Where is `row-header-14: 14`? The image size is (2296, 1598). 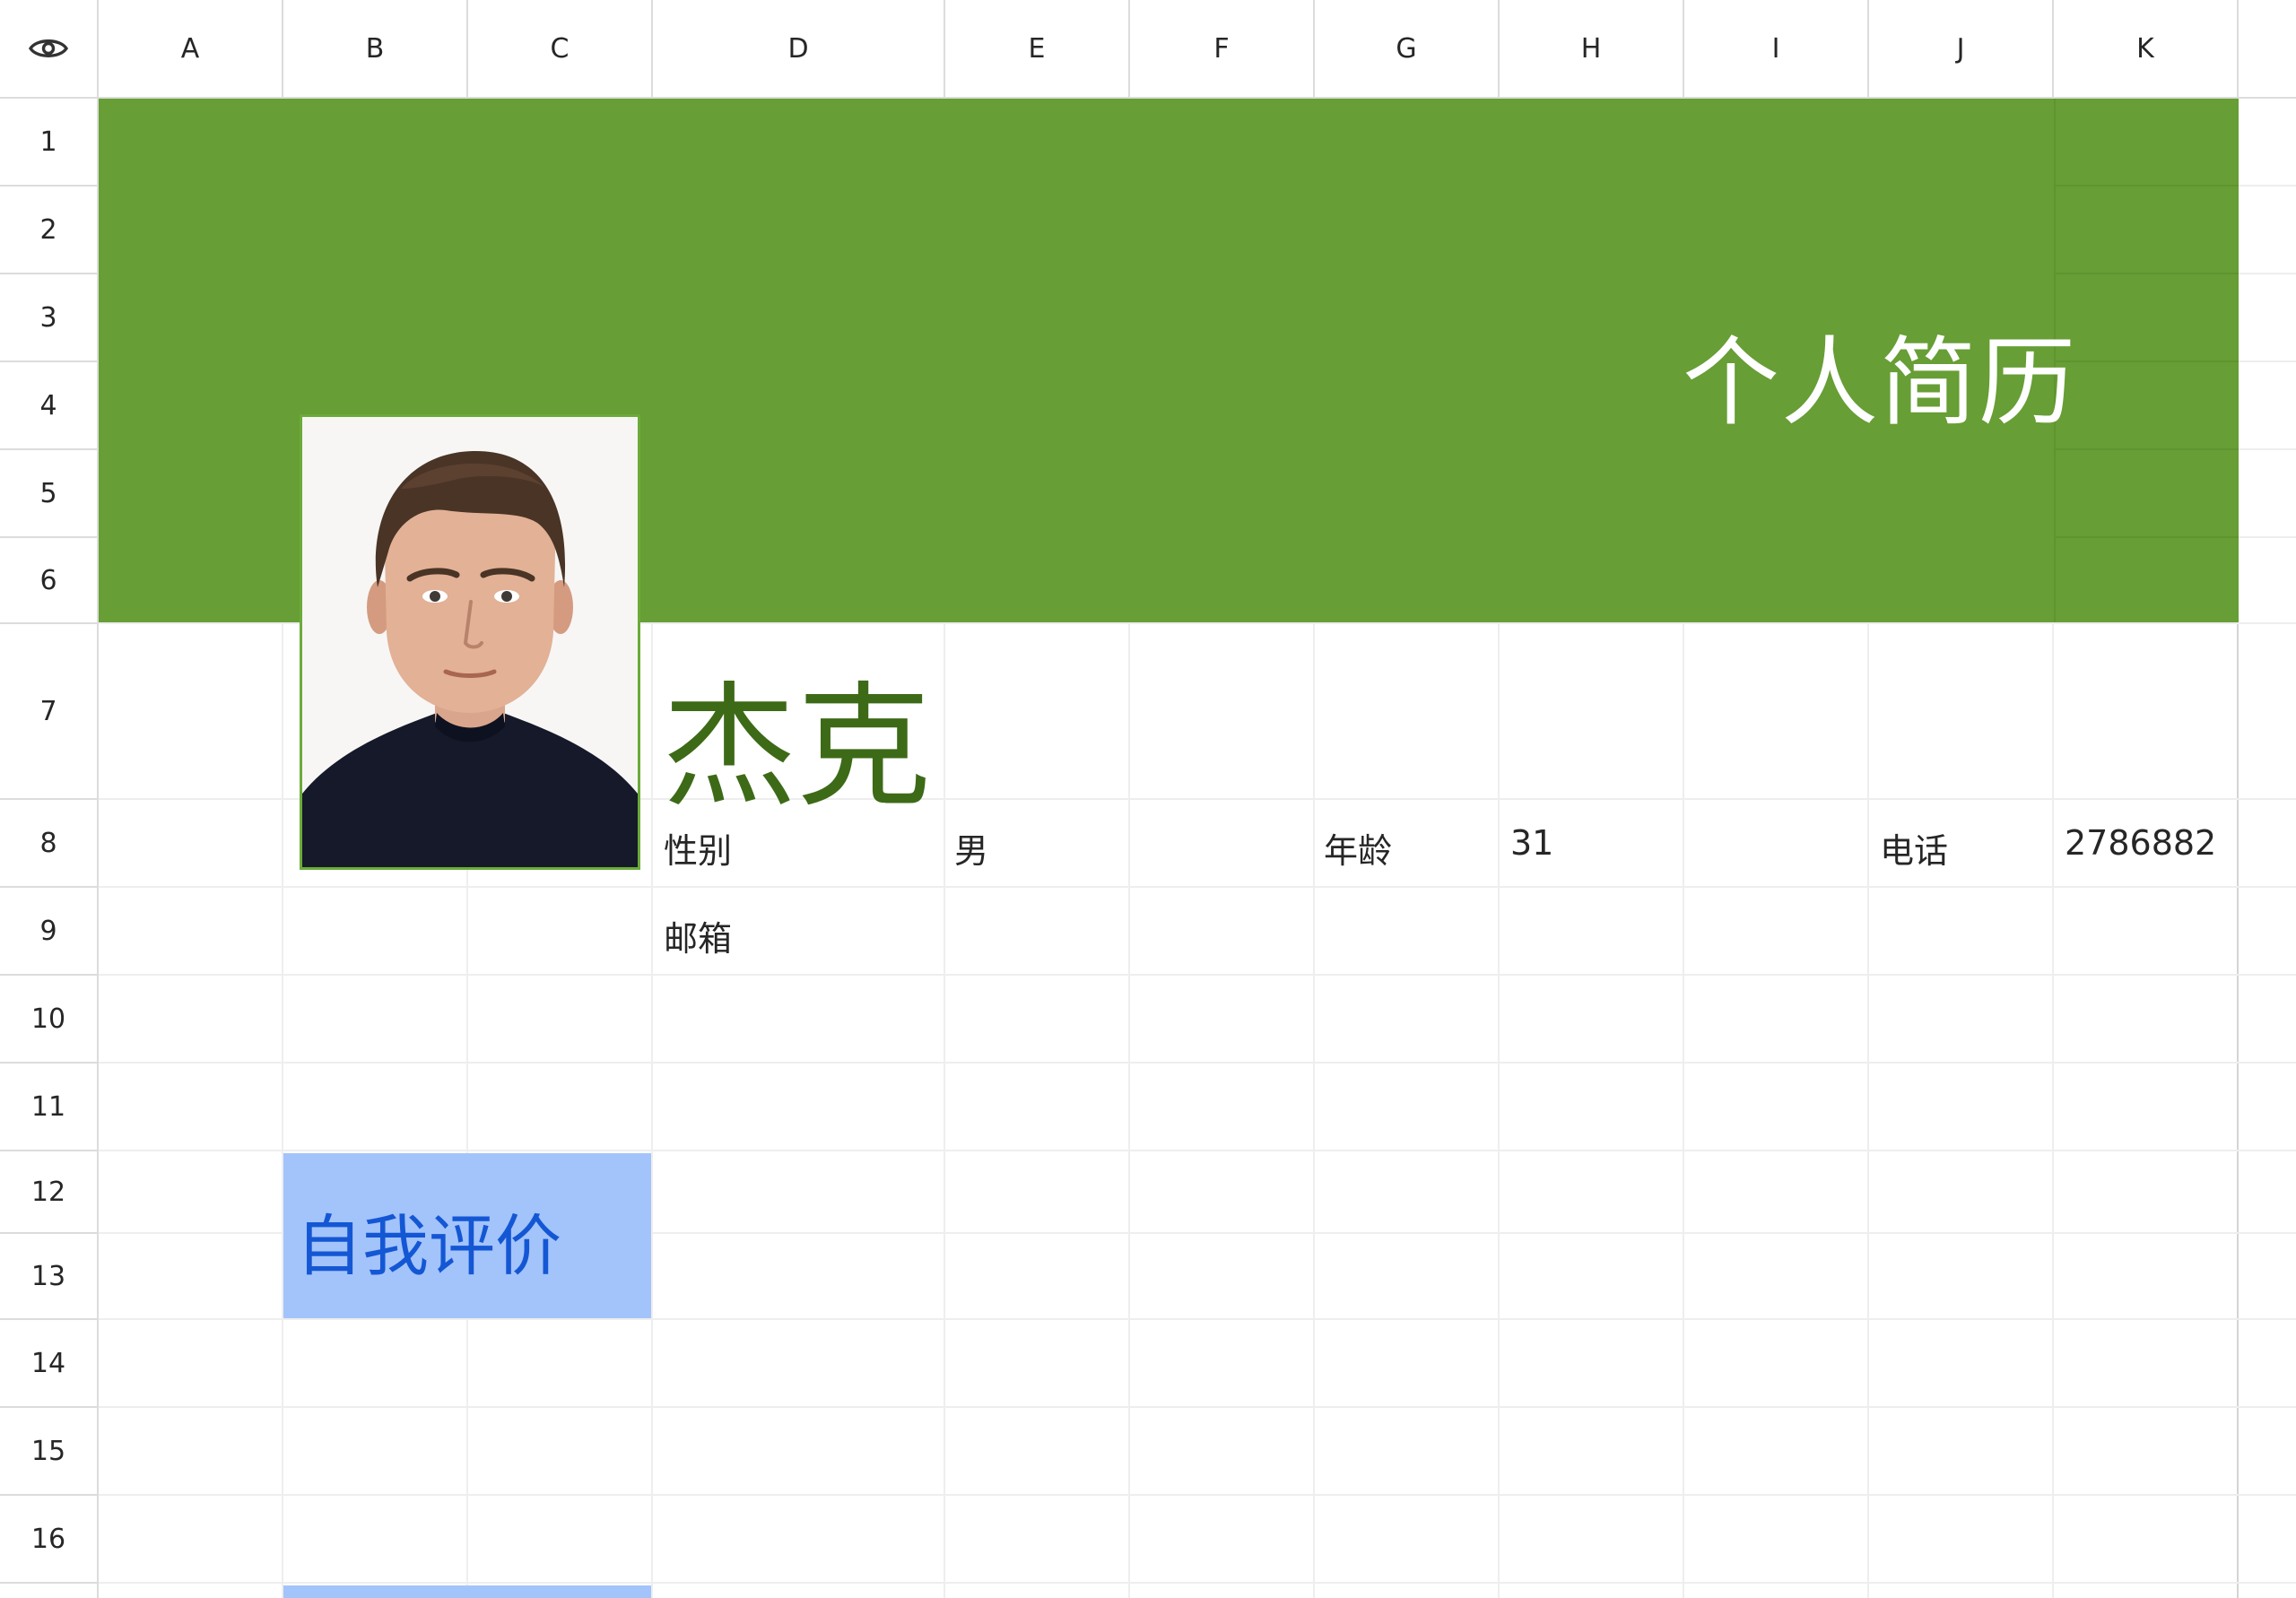
row-header-14: 14 is located at coordinates (49, 1364).